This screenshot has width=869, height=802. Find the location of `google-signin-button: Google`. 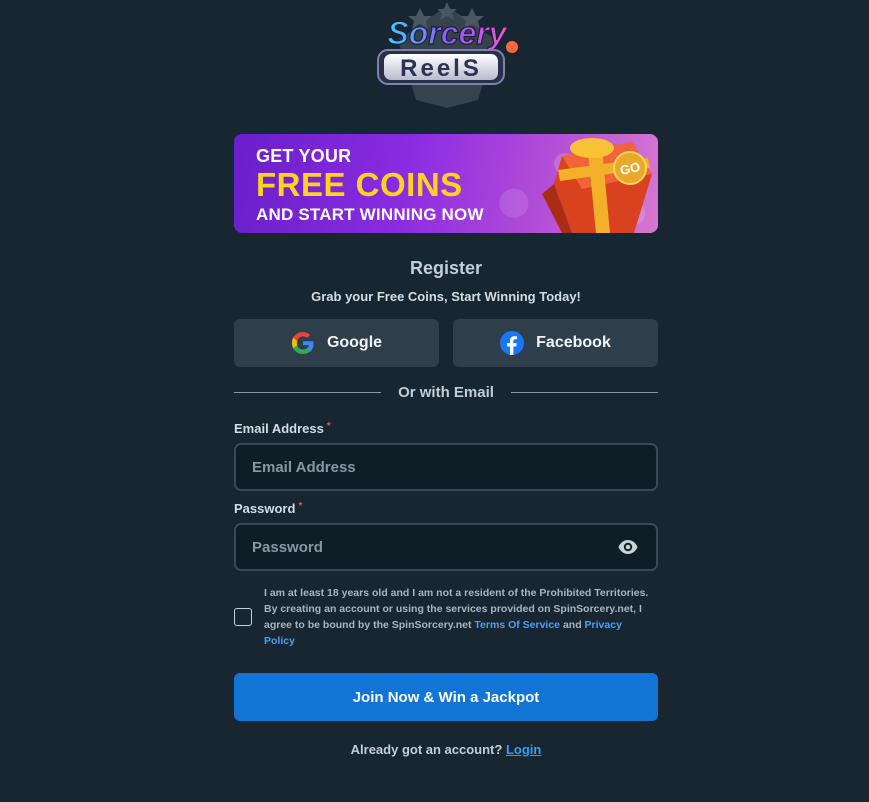

google-signin-button: Google is located at coordinates (336, 343).